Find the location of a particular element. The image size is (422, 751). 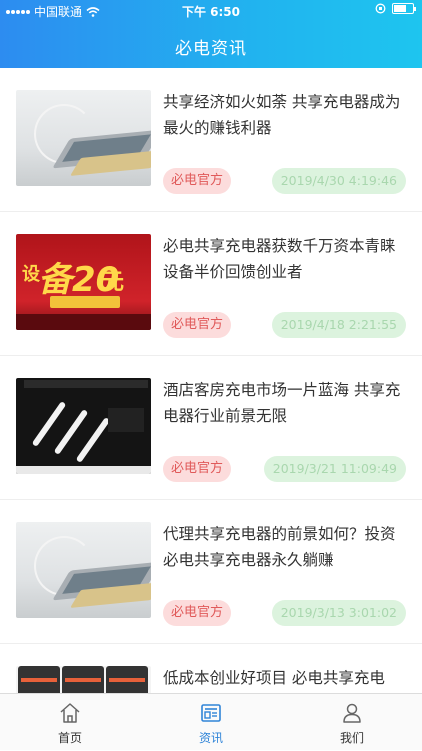

article-title: 低成本创业好项目 必电共享充电 is located at coordinates (285, 678).